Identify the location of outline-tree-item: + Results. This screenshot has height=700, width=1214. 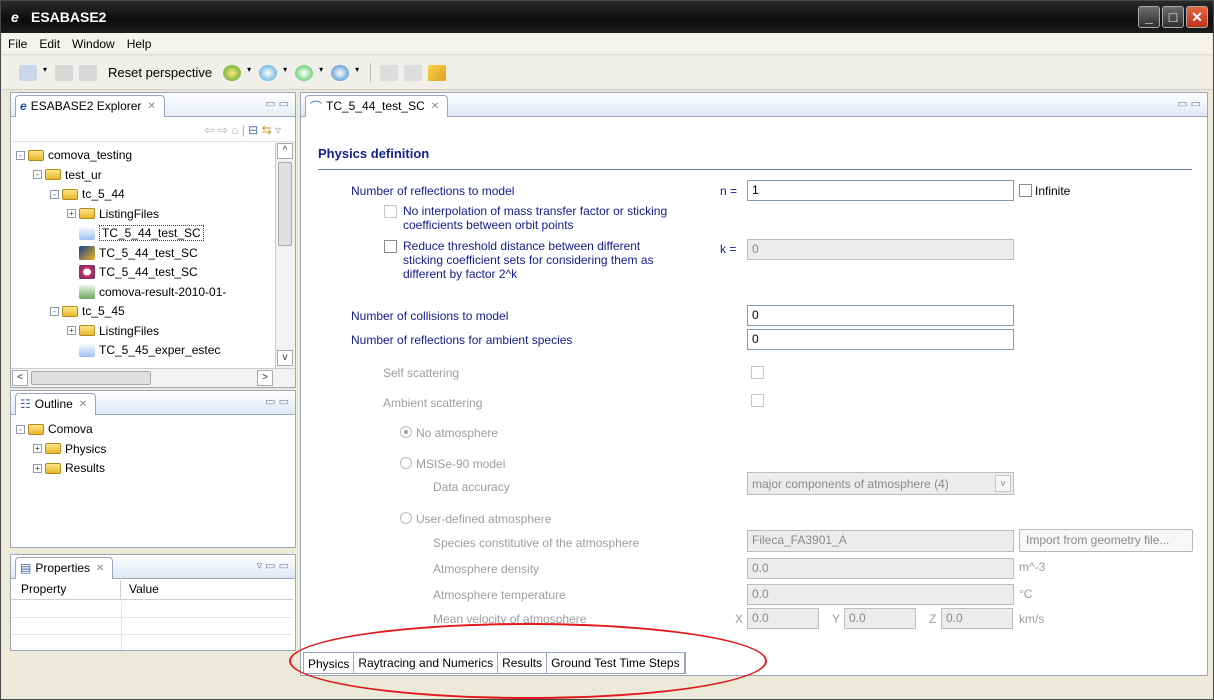
(69, 468).